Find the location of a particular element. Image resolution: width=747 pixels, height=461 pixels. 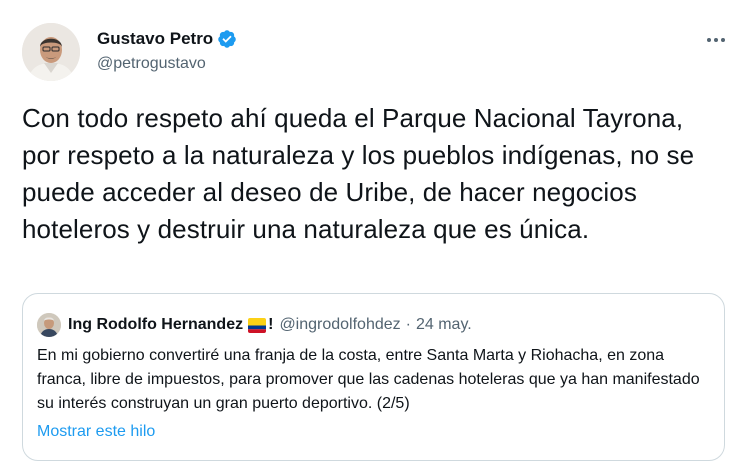

colombia-flag-icon is located at coordinates (257, 325).